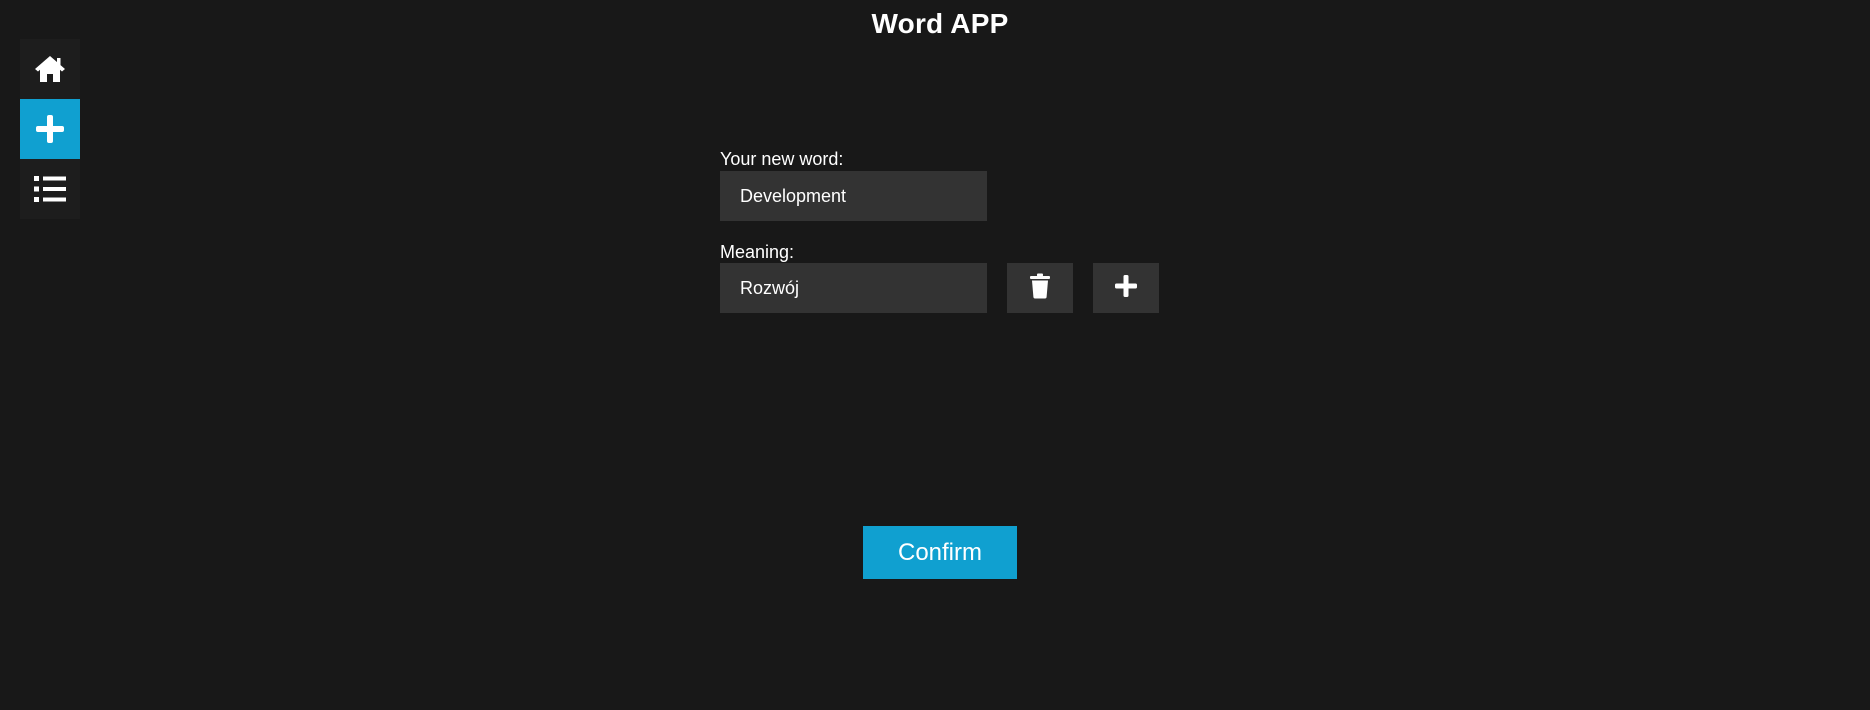  Describe the element at coordinates (940, 552) in the screenshot. I see `confirm-button: Confirm` at that location.